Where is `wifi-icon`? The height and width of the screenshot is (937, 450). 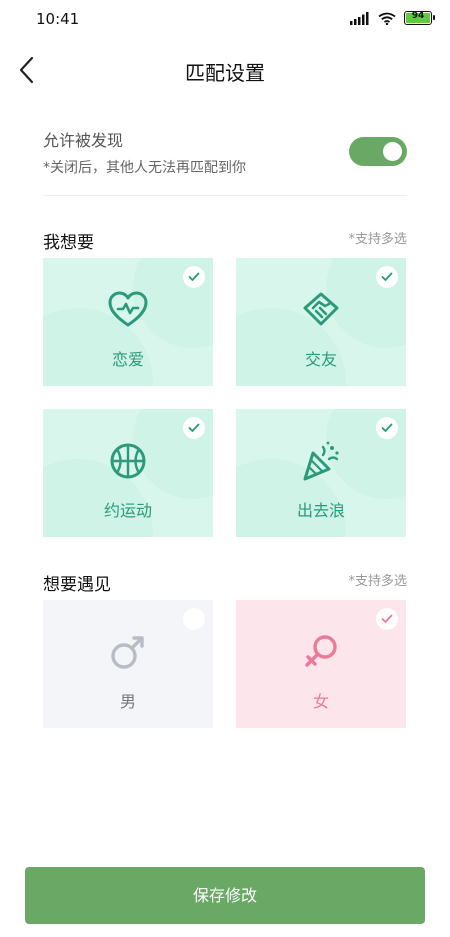
wifi-icon is located at coordinates (387, 18).